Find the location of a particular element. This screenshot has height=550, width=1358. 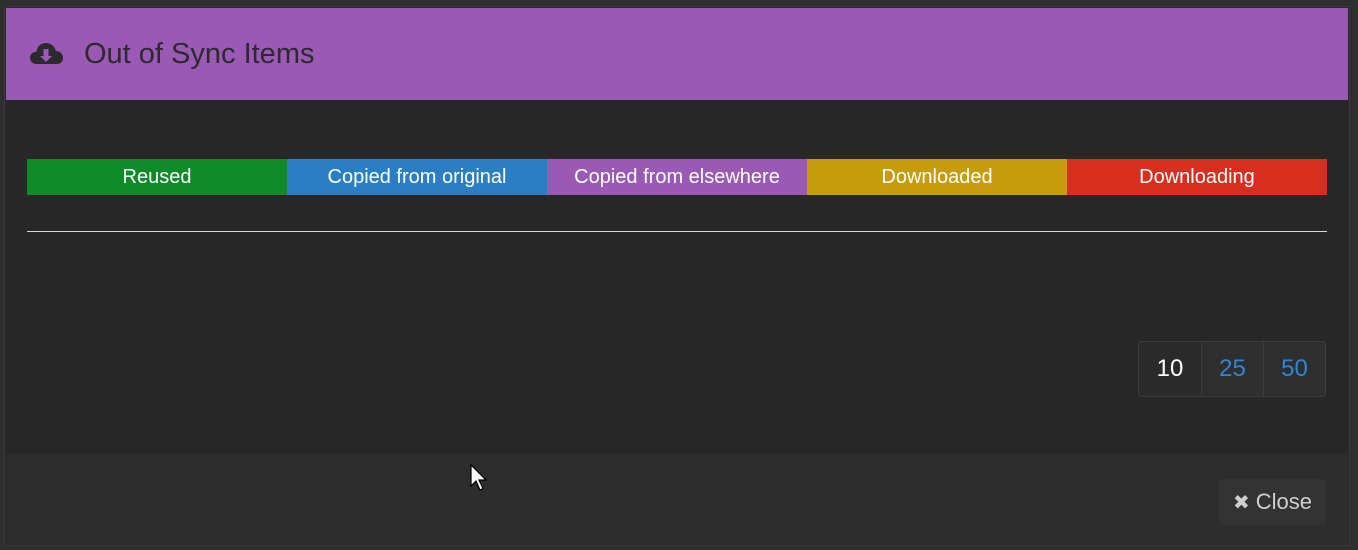

cloud-download-icon is located at coordinates (46, 53).